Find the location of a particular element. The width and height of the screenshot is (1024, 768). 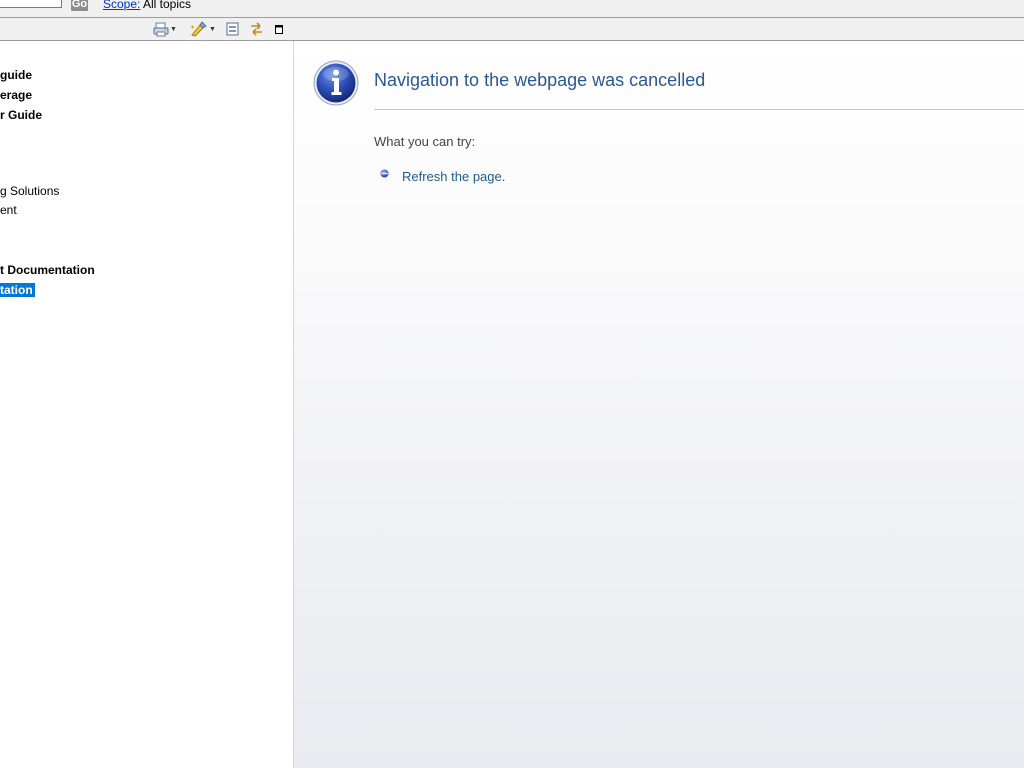

toc-item-selected: tation is located at coordinates (17, 290).